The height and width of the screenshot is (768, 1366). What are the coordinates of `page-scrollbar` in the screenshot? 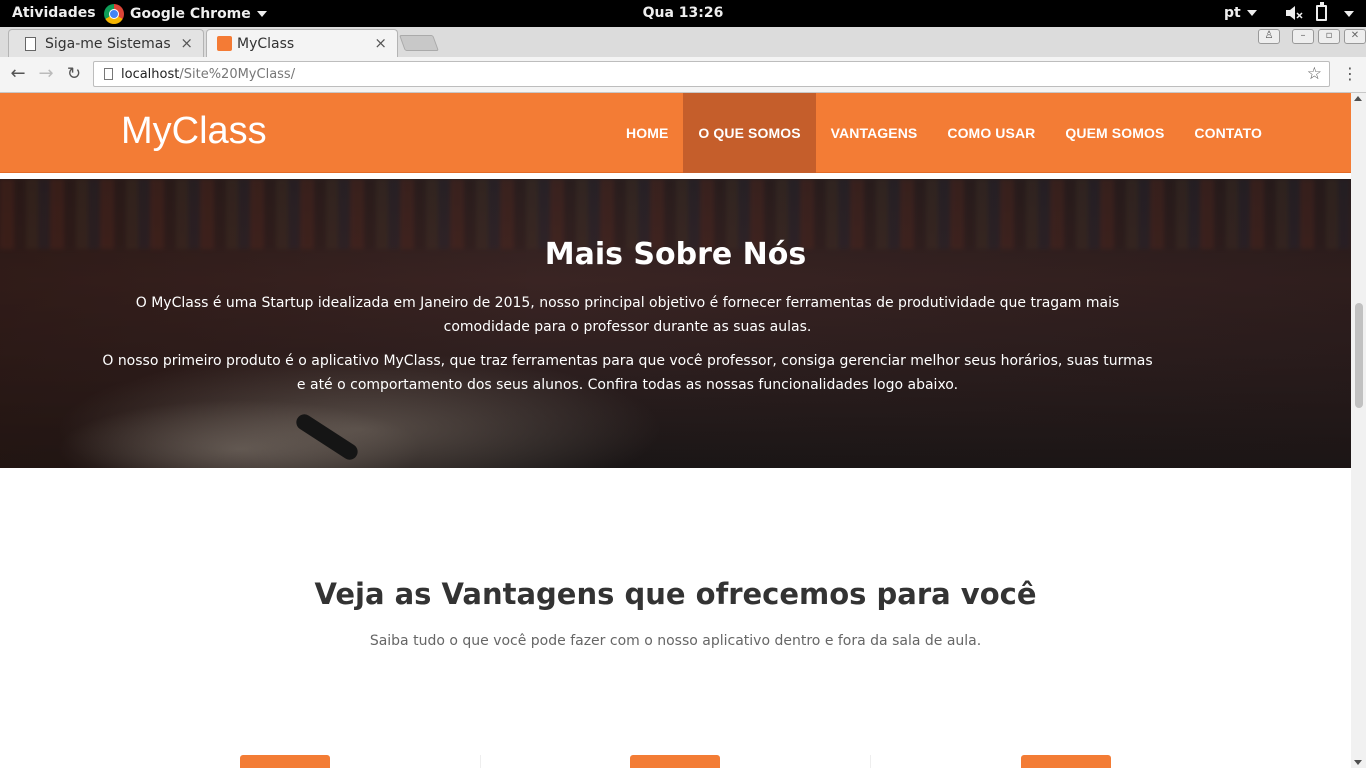 It's located at (1358, 430).